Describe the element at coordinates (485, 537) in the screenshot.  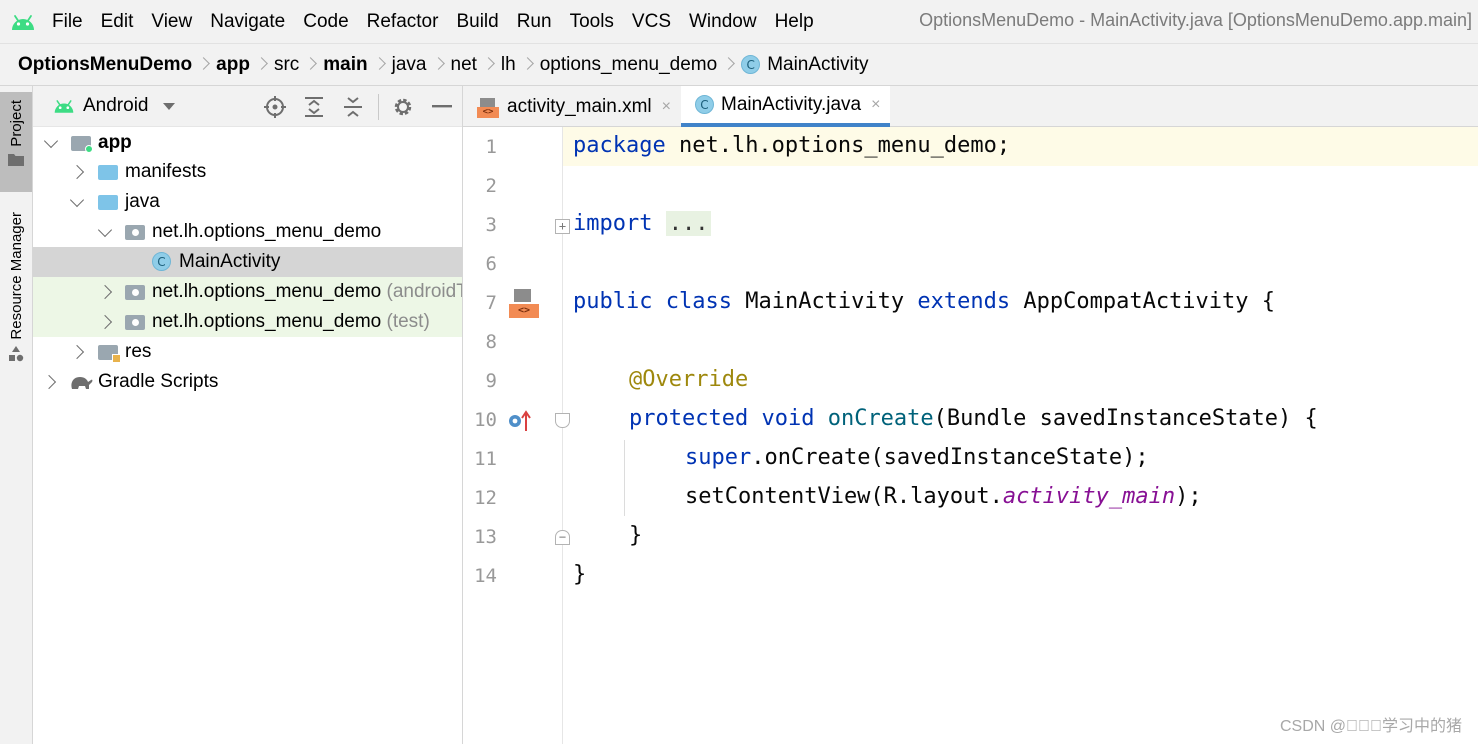
I see `line-number: 13` at that location.